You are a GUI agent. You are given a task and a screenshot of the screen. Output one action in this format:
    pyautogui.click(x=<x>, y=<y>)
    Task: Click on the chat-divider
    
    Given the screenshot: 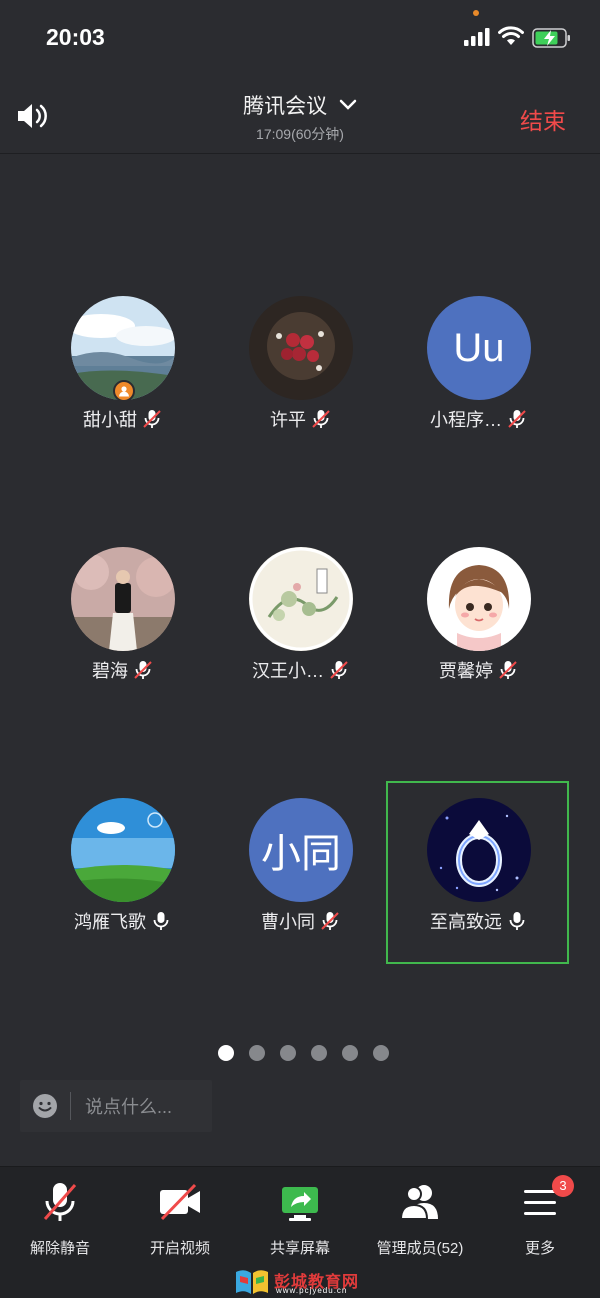 What is the action you would take?
    pyautogui.click(x=70, y=1106)
    